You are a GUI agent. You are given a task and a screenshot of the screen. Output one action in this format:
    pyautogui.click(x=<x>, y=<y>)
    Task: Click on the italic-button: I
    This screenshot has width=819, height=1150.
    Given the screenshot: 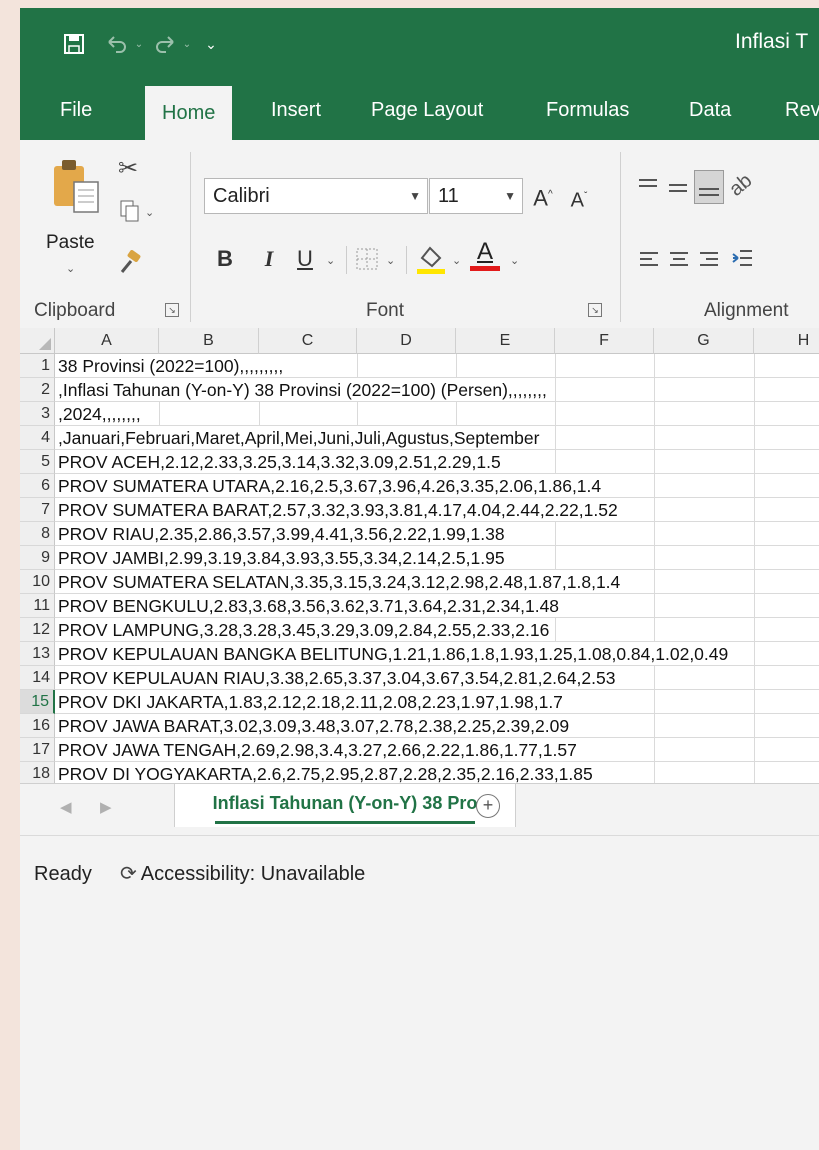 What is the action you would take?
    pyautogui.click(x=269, y=259)
    